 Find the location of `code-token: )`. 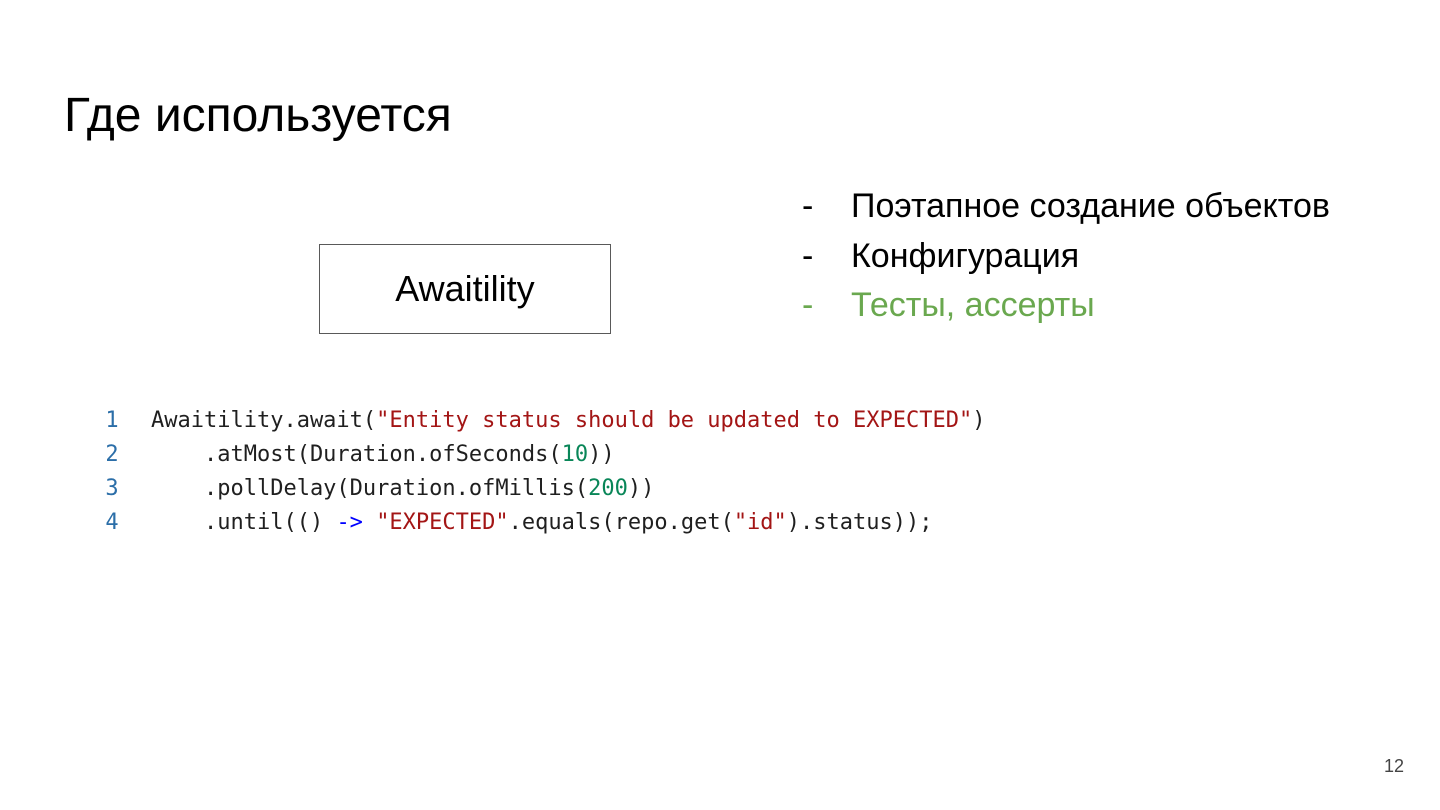

code-token: ) is located at coordinates (979, 420).